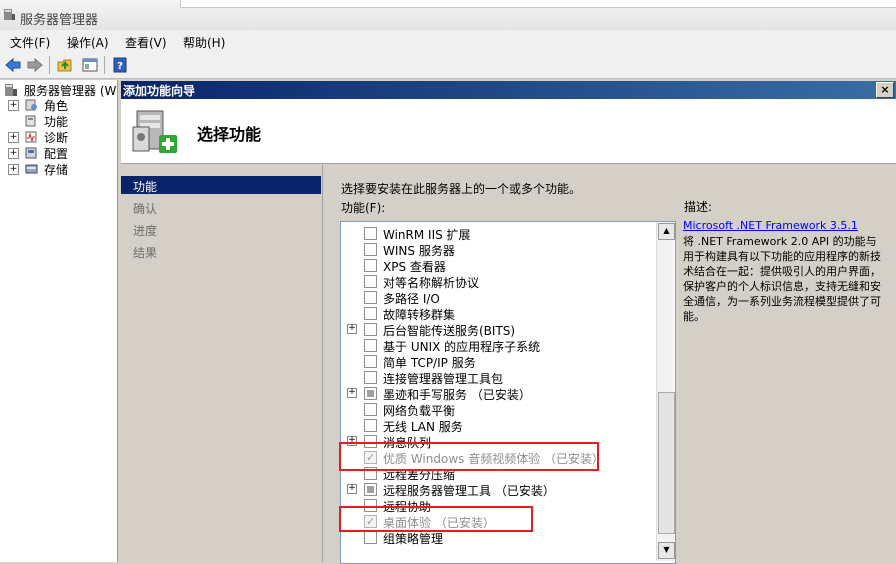 This screenshot has height=564, width=896. I want to click on wizard-header: 选择功能, so click(508, 131).